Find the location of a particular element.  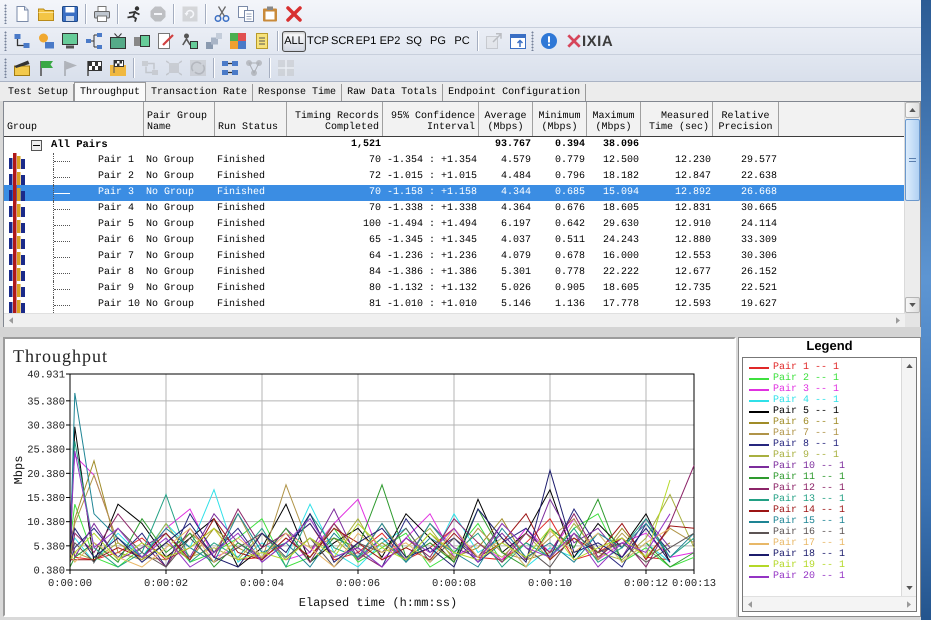

legend-label: Pair 11 -- 1 is located at coordinates (809, 477).